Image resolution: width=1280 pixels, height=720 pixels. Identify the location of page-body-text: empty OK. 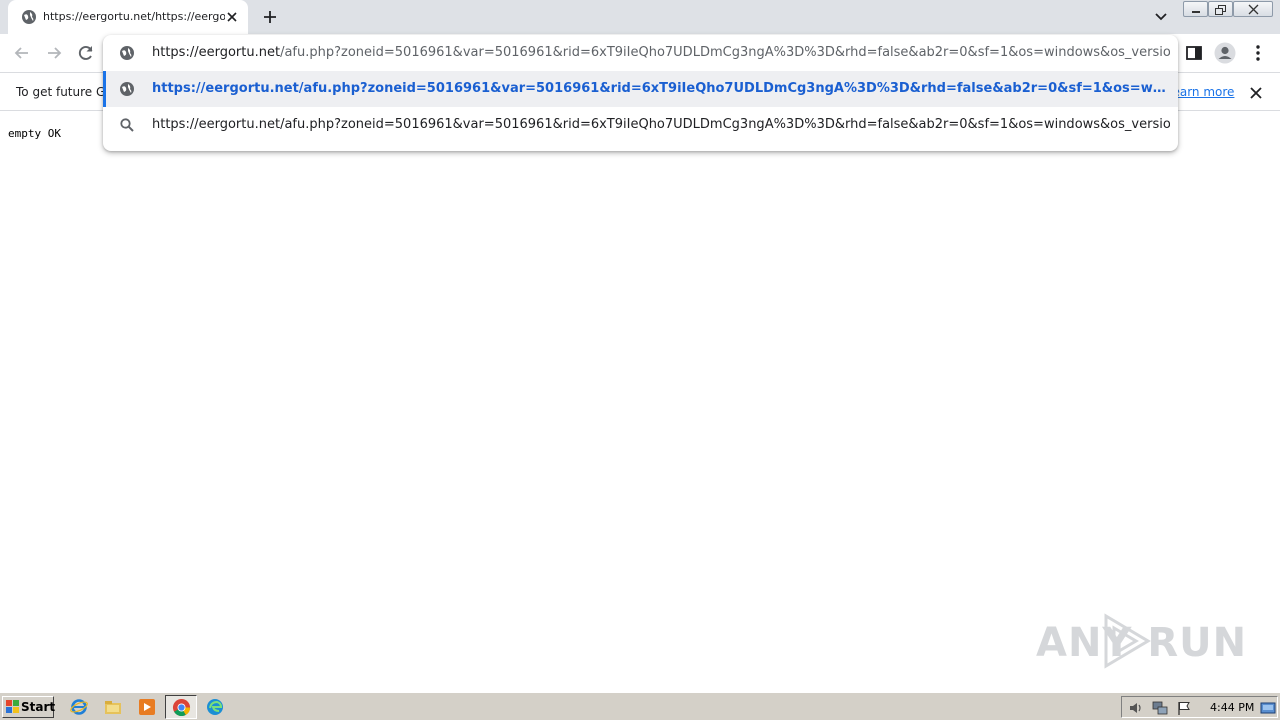
(34, 133).